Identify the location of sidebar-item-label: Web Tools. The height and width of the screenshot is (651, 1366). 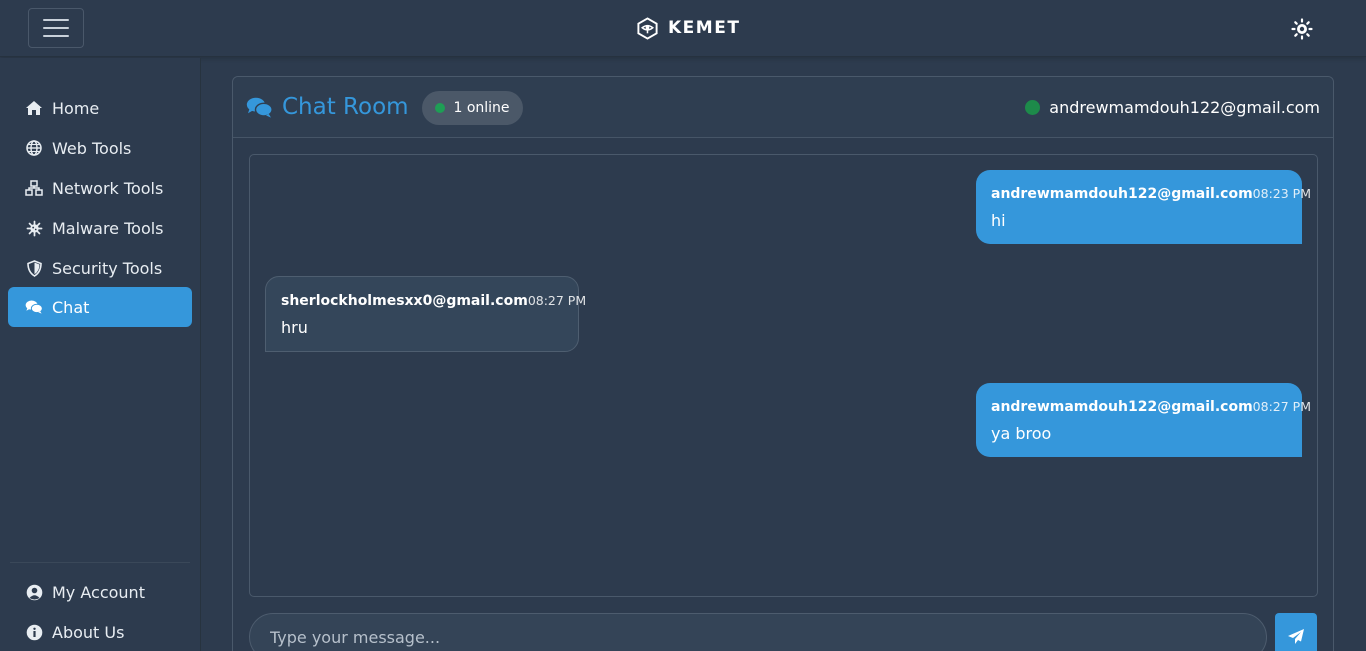
(92, 148).